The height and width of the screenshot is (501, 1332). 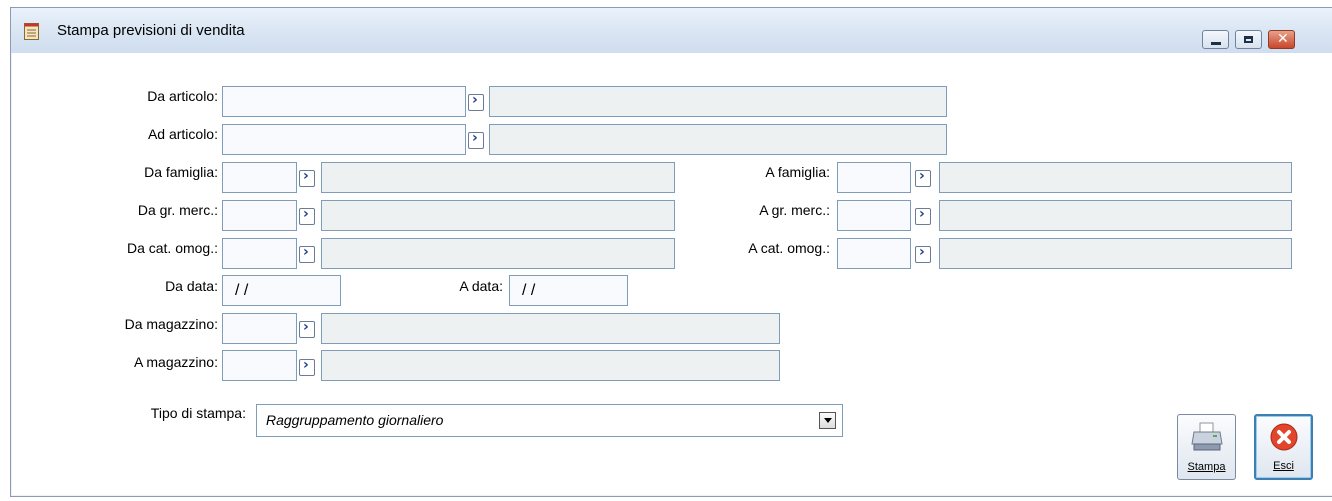 What do you see at coordinates (259, 328) in the screenshot?
I see `da-magazzino-code-input` at bounding box center [259, 328].